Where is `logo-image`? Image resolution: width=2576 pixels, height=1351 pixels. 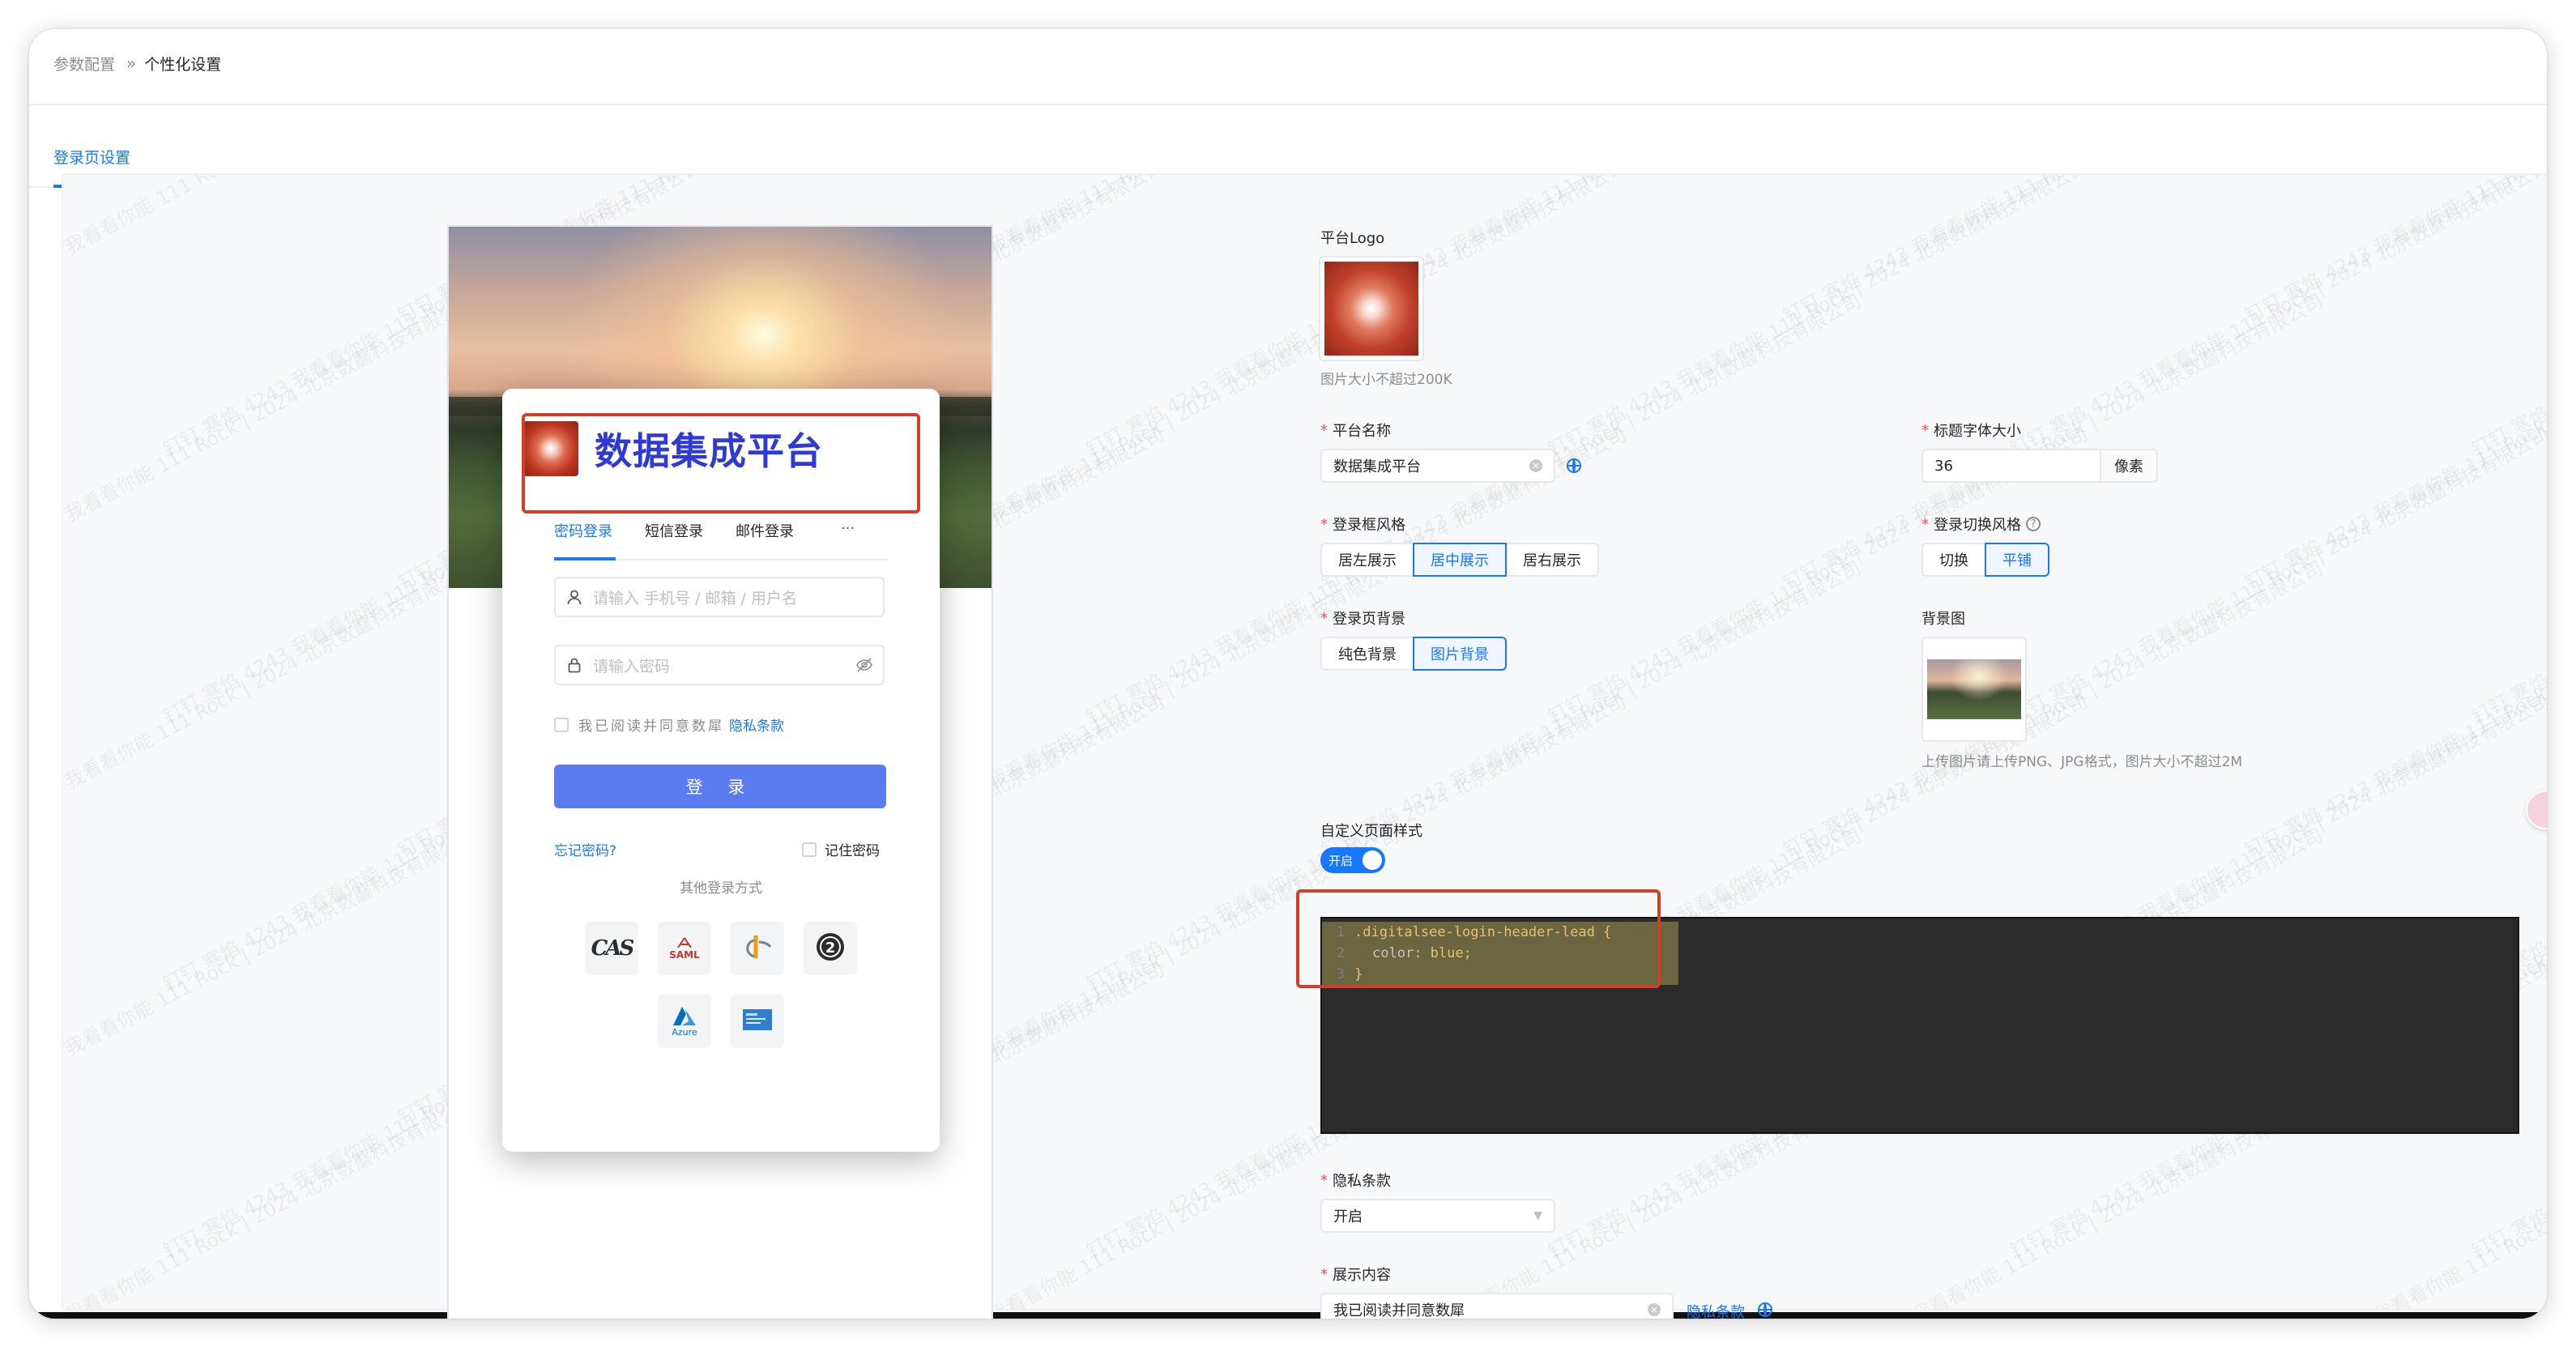
logo-image is located at coordinates (1371, 309).